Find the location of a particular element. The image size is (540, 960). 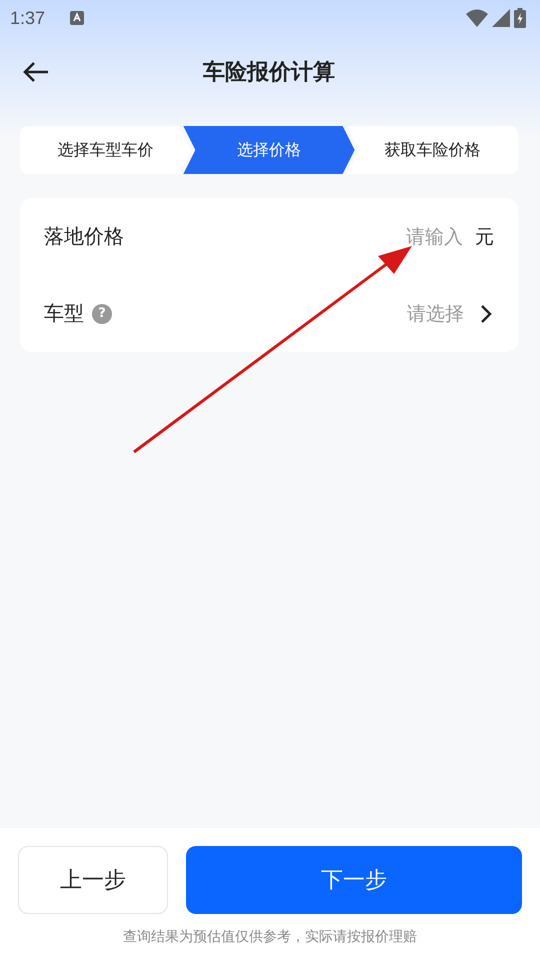

signal-icon is located at coordinates (501, 18).